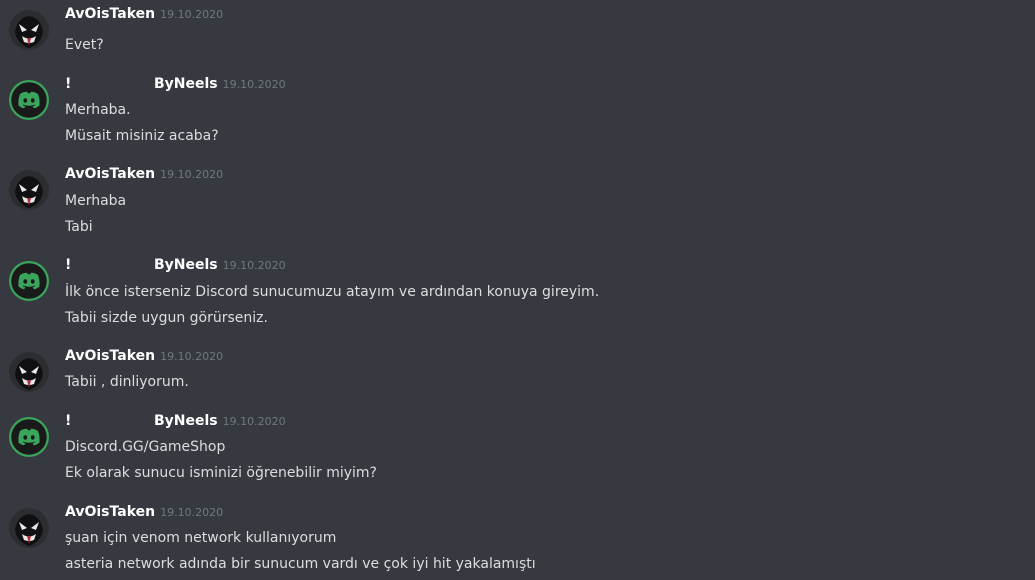  What do you see at coordinates (166, 318) in the screenshot?
I see `message-text: Tabii sizde uygun görürseniz.` at bounding box center [166, 318].